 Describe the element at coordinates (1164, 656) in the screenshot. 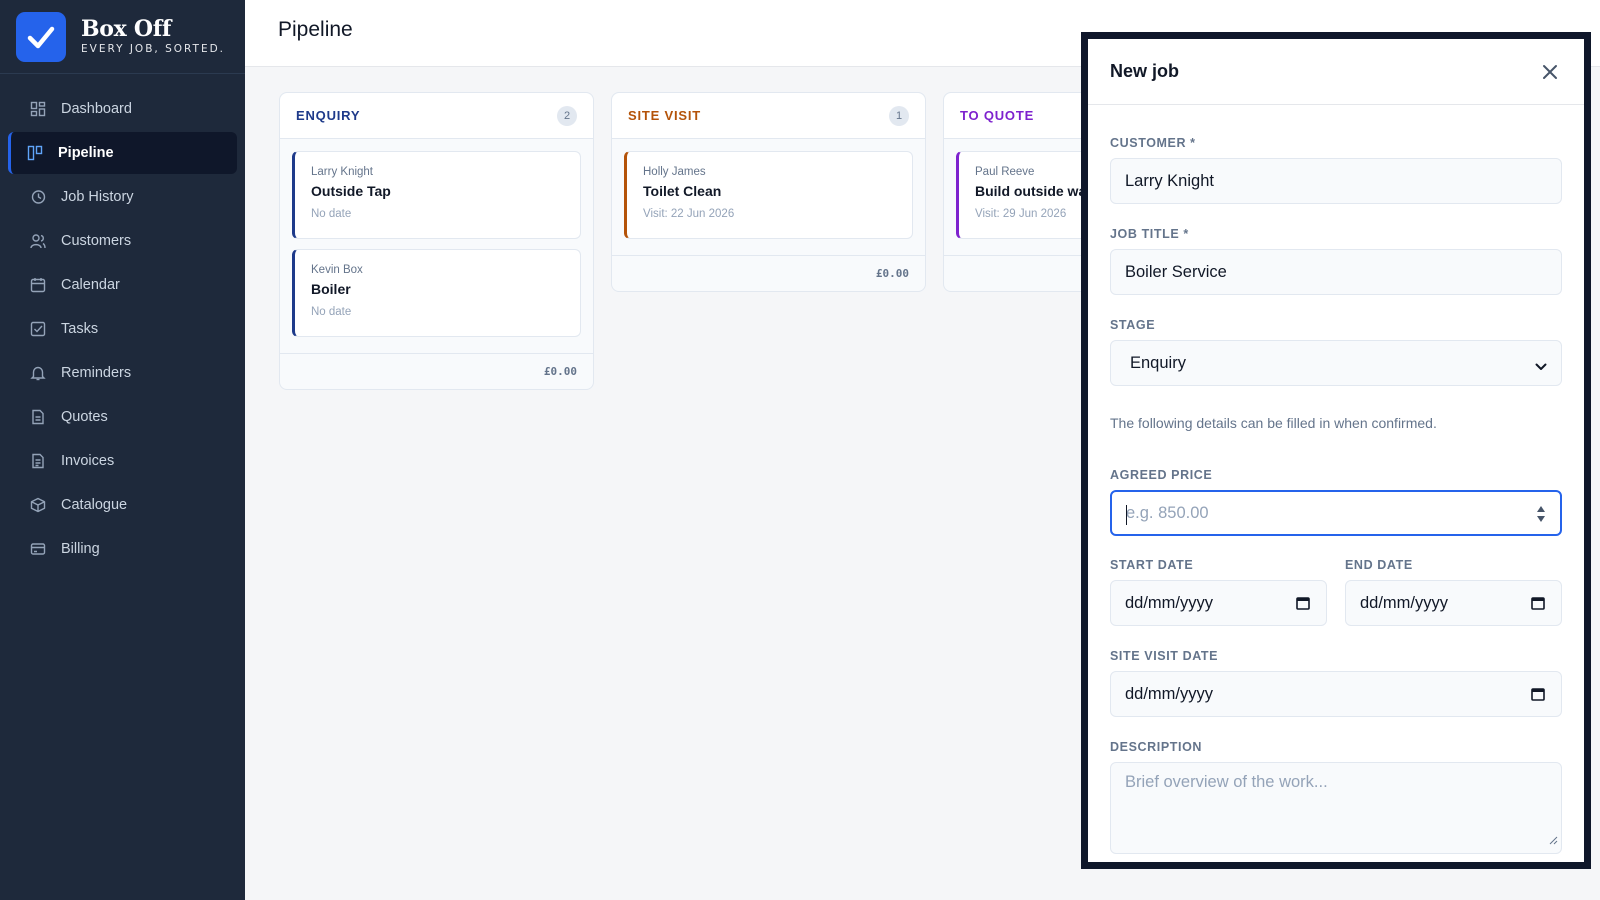

I see `site-visit-date-label: SITE VISIT DATE` at that location.